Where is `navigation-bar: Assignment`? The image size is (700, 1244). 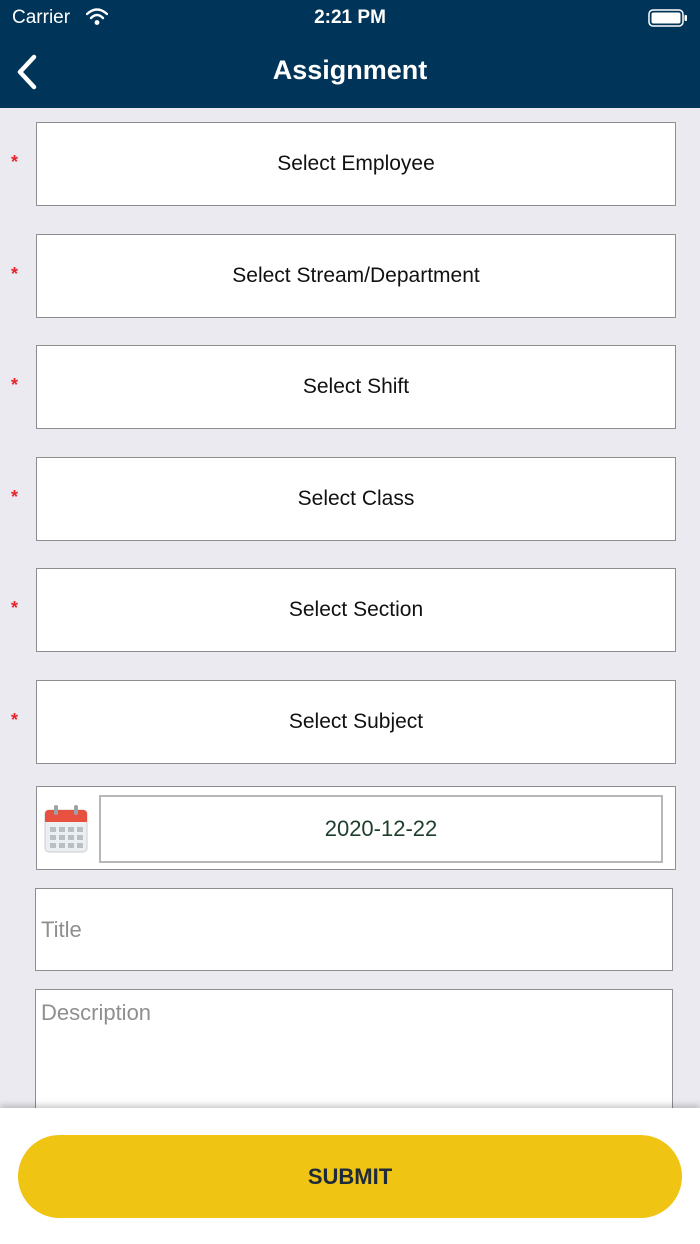
navigation-bar: Assignment is located at coordinates (350, 72).